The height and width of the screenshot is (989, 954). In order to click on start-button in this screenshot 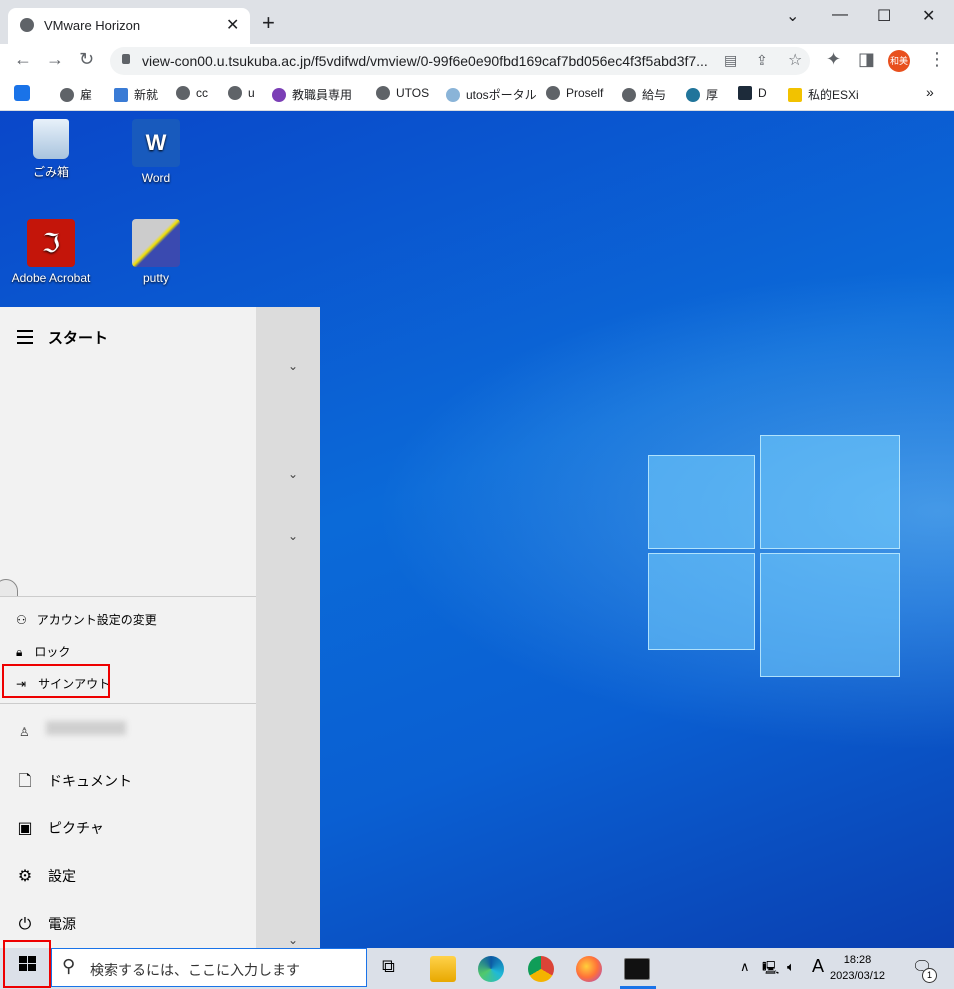, I will do `click(27, 964)`.